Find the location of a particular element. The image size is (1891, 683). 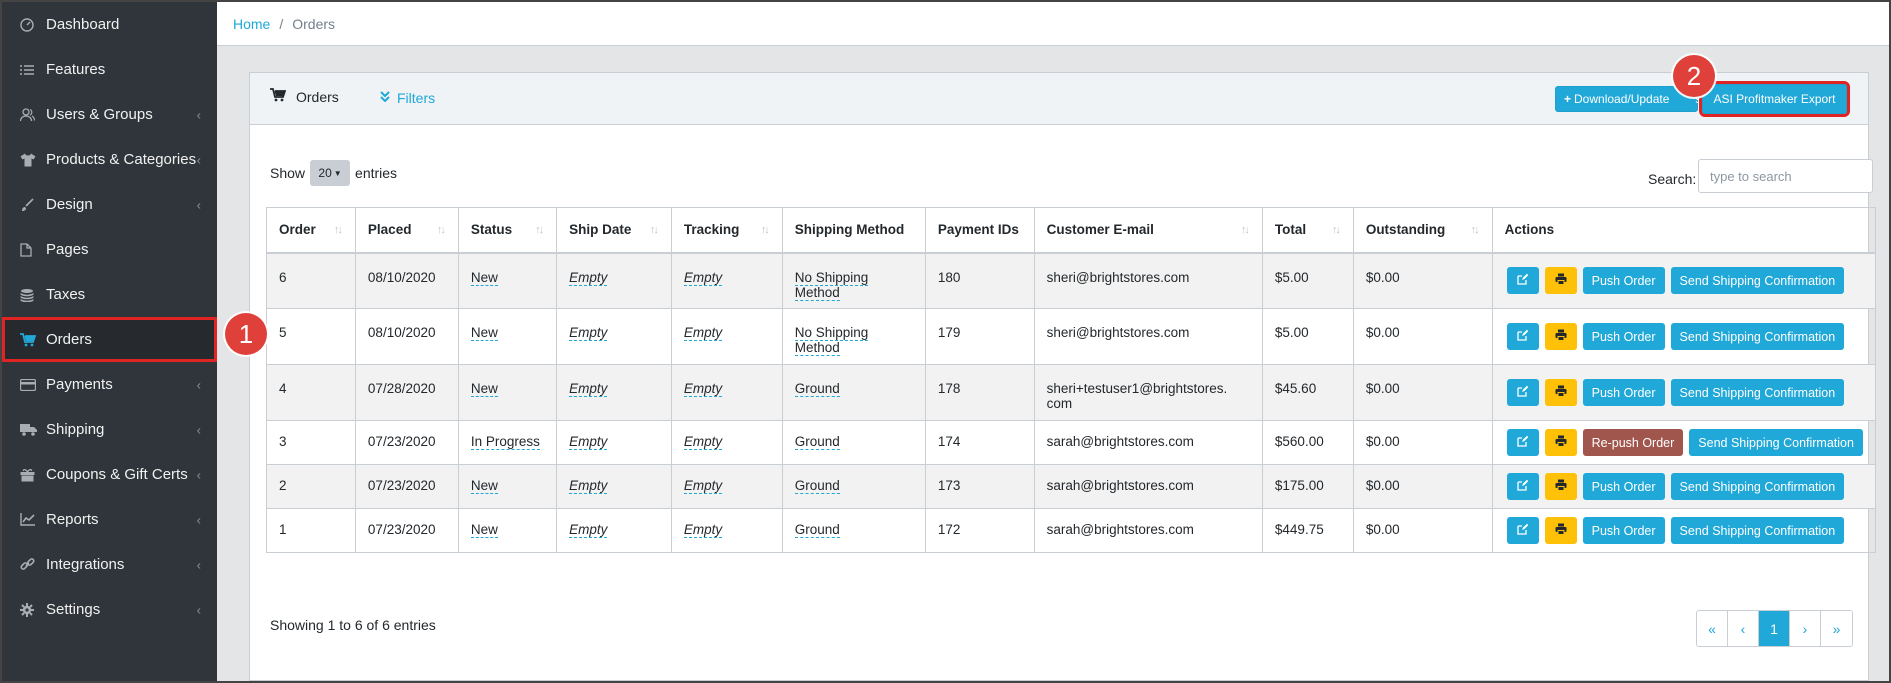

column-header: Placed ↑↓ is located at coordinates (406, 230).